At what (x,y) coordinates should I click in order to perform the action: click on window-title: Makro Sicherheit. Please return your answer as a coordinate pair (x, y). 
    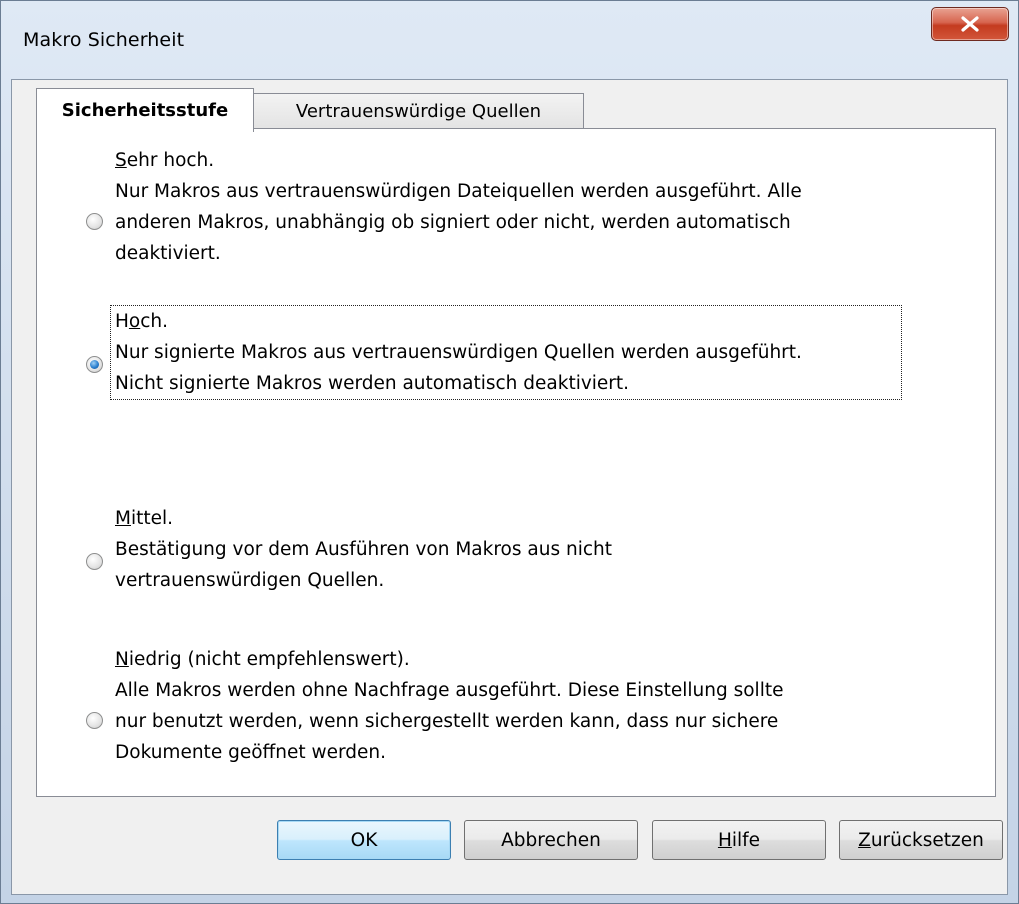
    Looking at the image, I should click on (104, 40).